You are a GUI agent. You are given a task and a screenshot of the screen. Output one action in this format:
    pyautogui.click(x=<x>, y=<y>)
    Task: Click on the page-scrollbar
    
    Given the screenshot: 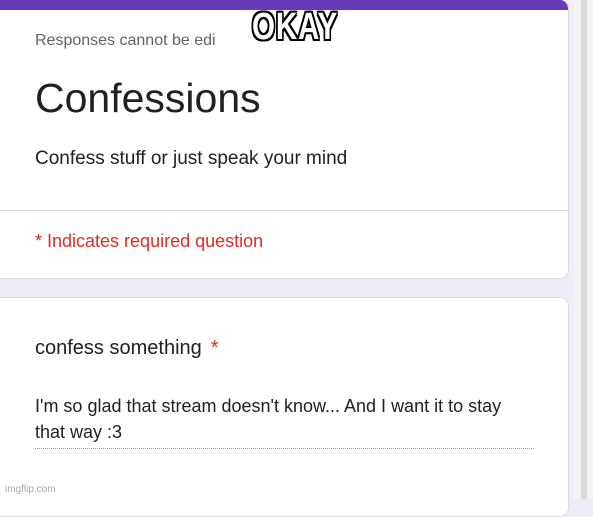 What is the action you would take?
    pyautogui.click(x=583, y=249)
    